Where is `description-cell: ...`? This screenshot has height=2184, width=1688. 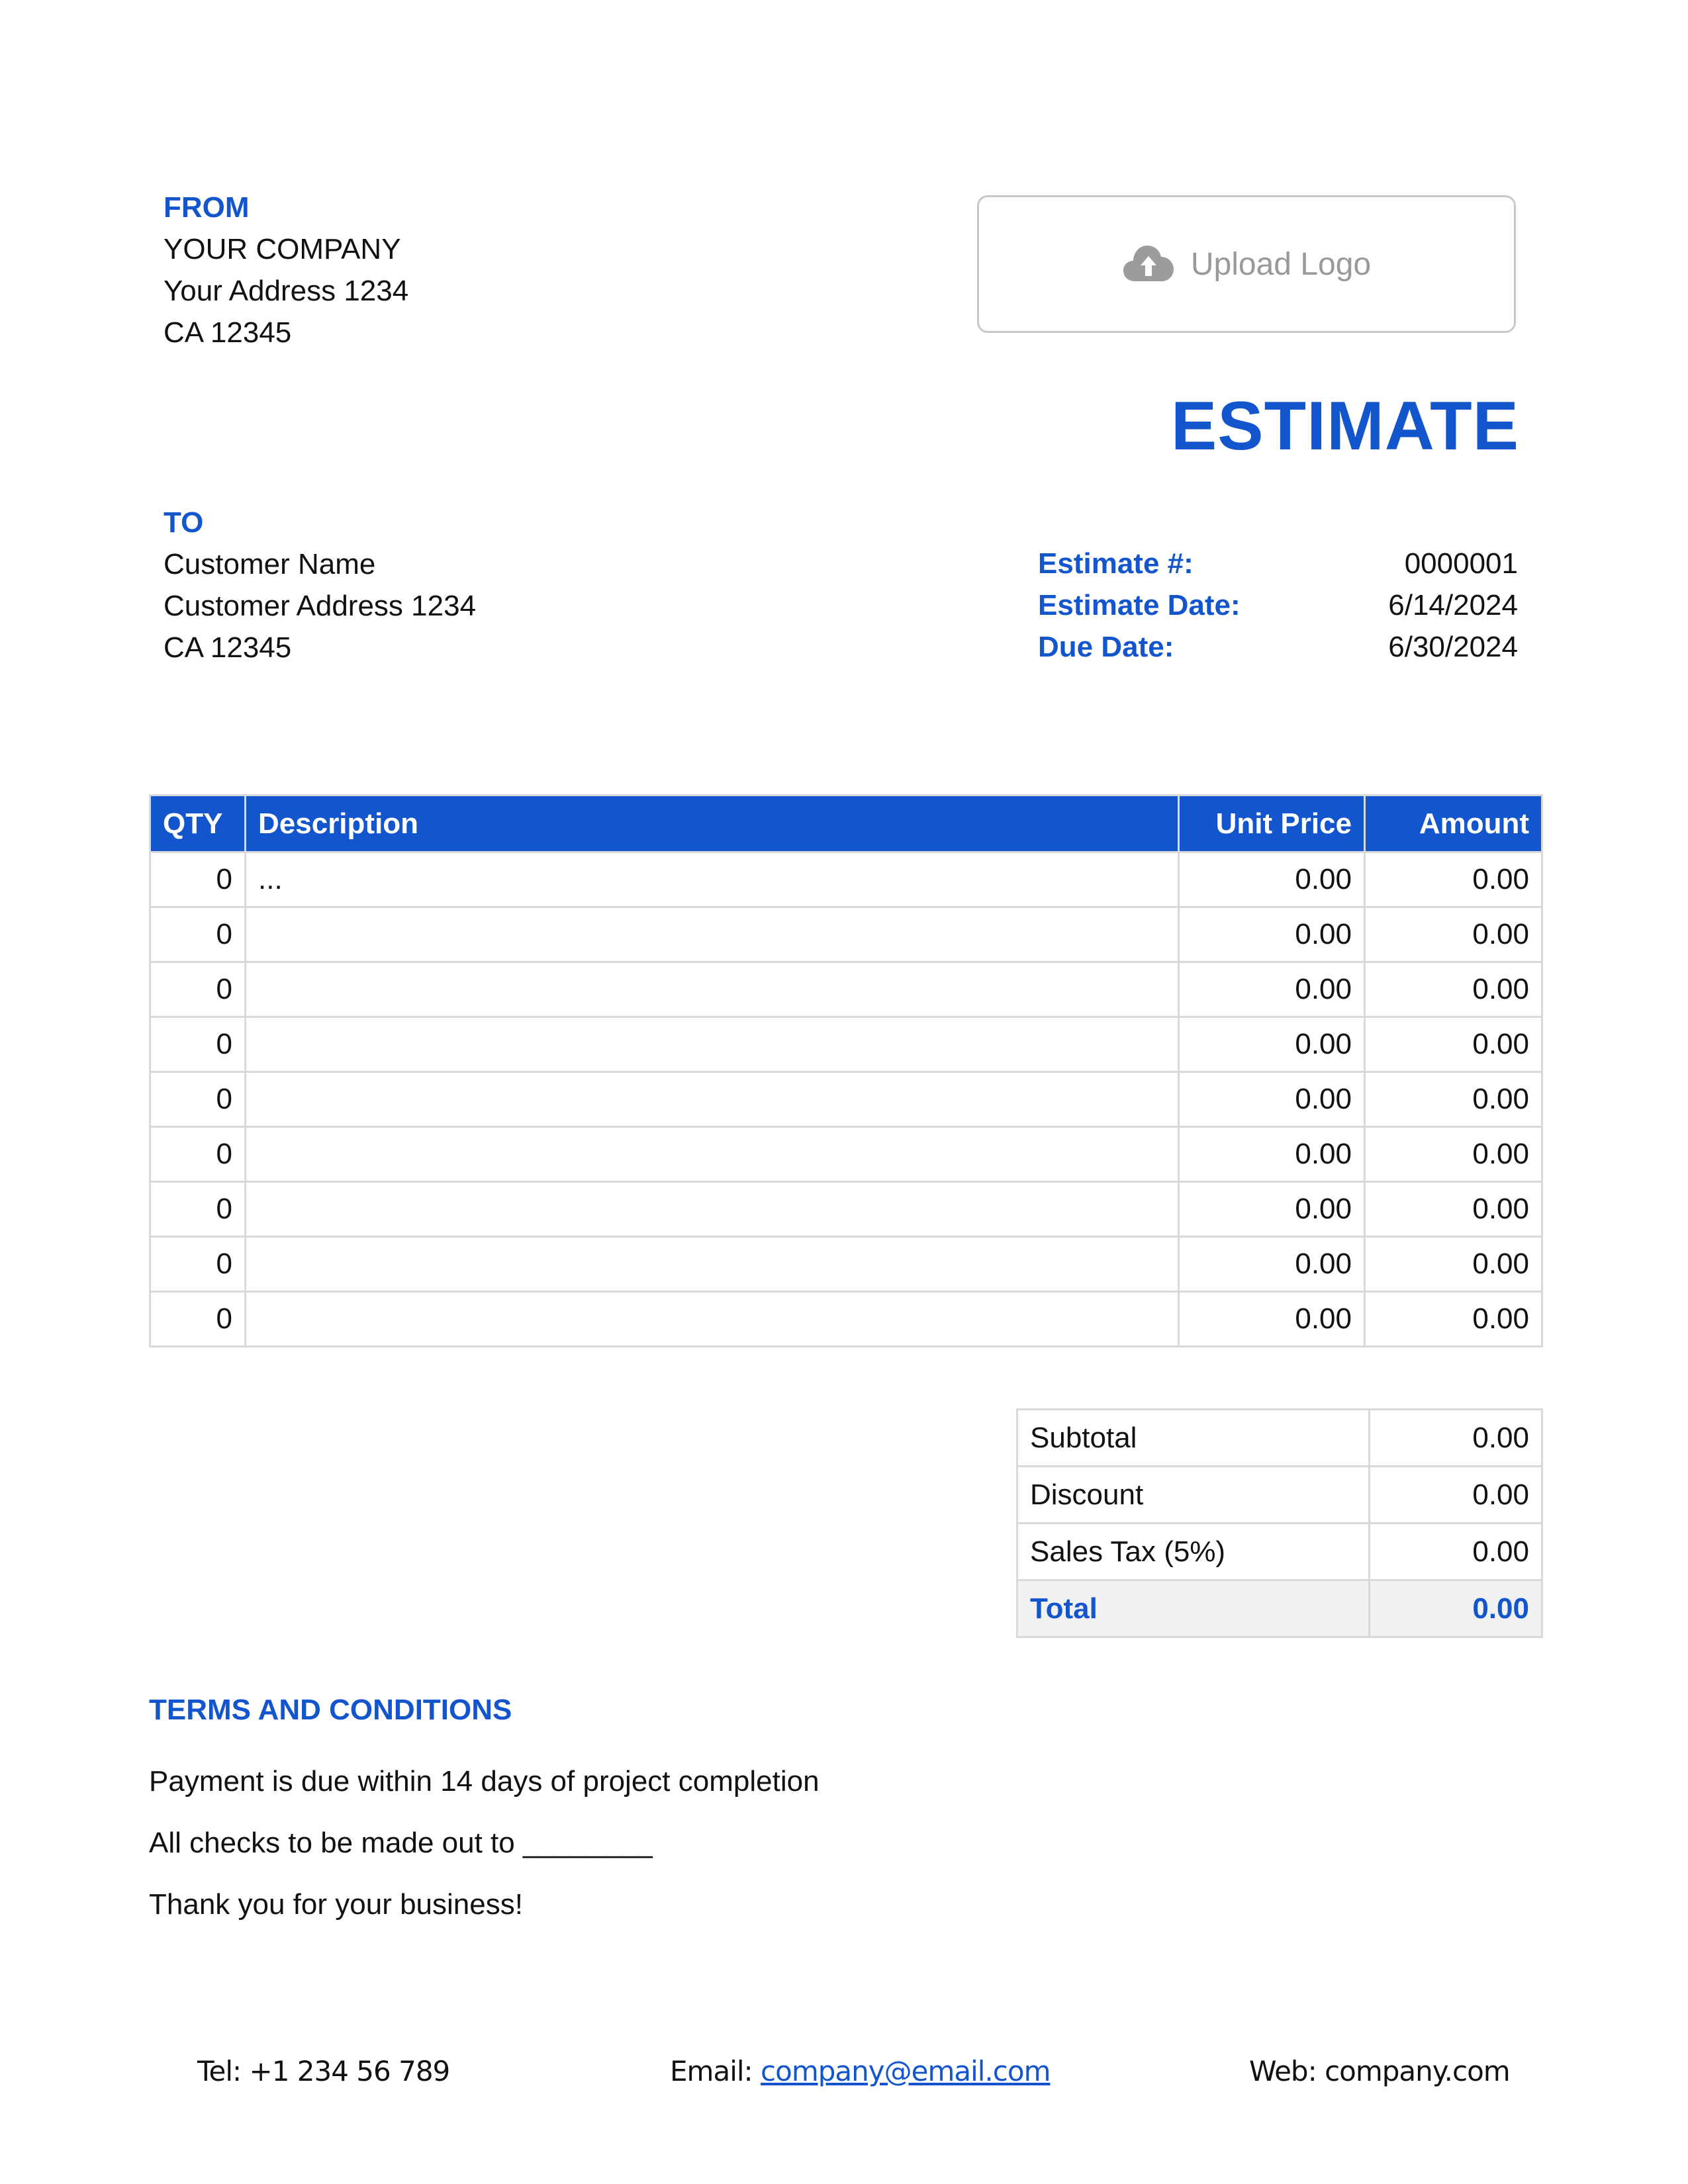
description-cell: ... is located at coordinates (712, 879).